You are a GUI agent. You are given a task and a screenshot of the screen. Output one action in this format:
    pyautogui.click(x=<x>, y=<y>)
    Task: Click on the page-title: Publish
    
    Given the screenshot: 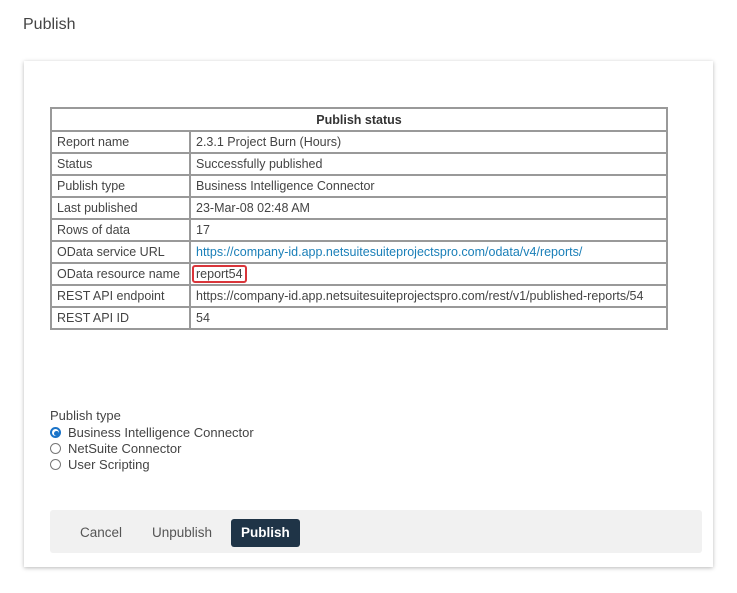 What is the action you would take?
    pyautogui.click(x=49, y=24)
    